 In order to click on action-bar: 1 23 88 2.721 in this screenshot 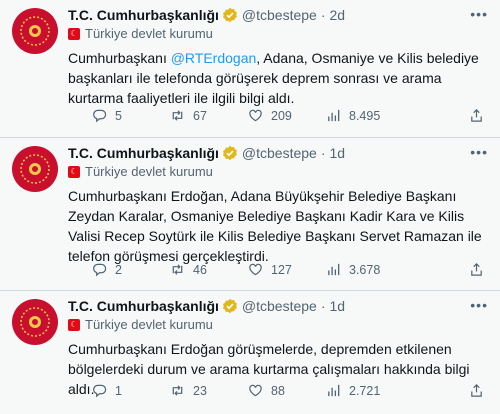, I will do `click(290, 390)`.